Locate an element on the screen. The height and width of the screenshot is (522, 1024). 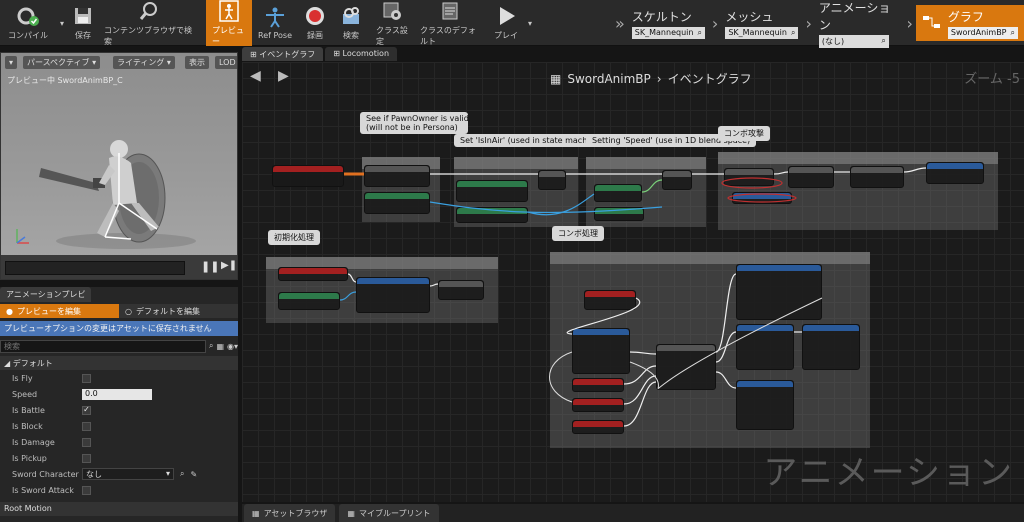
details-search-input is located at coordinates (103, 346).